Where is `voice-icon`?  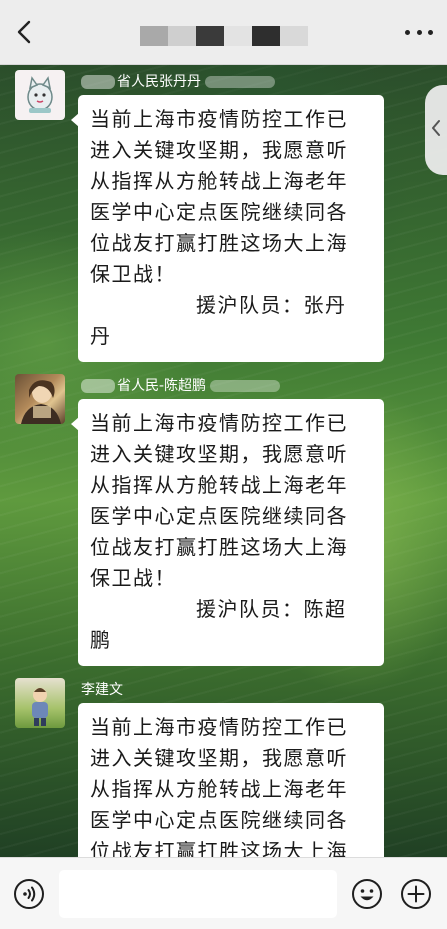 voice-icon is located at coordinates (29, 894).